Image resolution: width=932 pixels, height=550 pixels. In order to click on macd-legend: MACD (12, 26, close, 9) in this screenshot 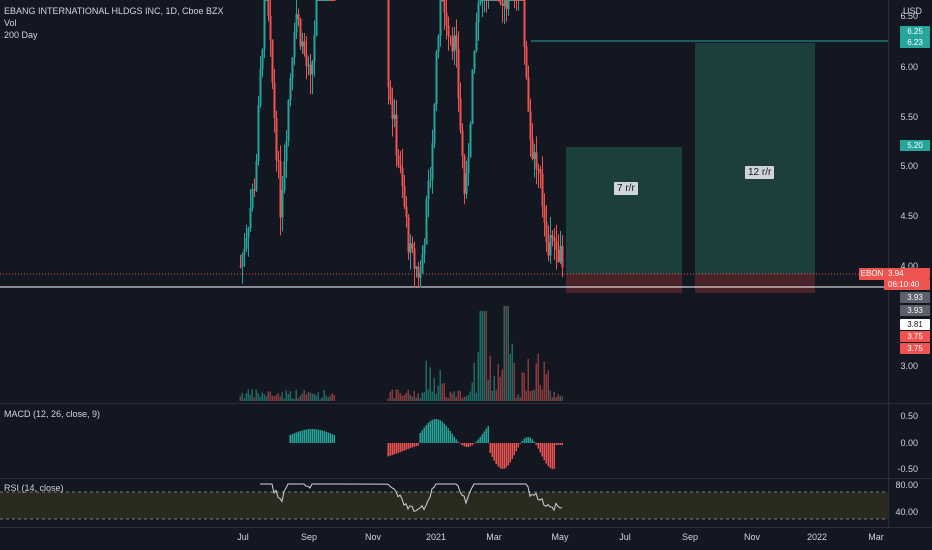, I will do `click(52, 414)`.